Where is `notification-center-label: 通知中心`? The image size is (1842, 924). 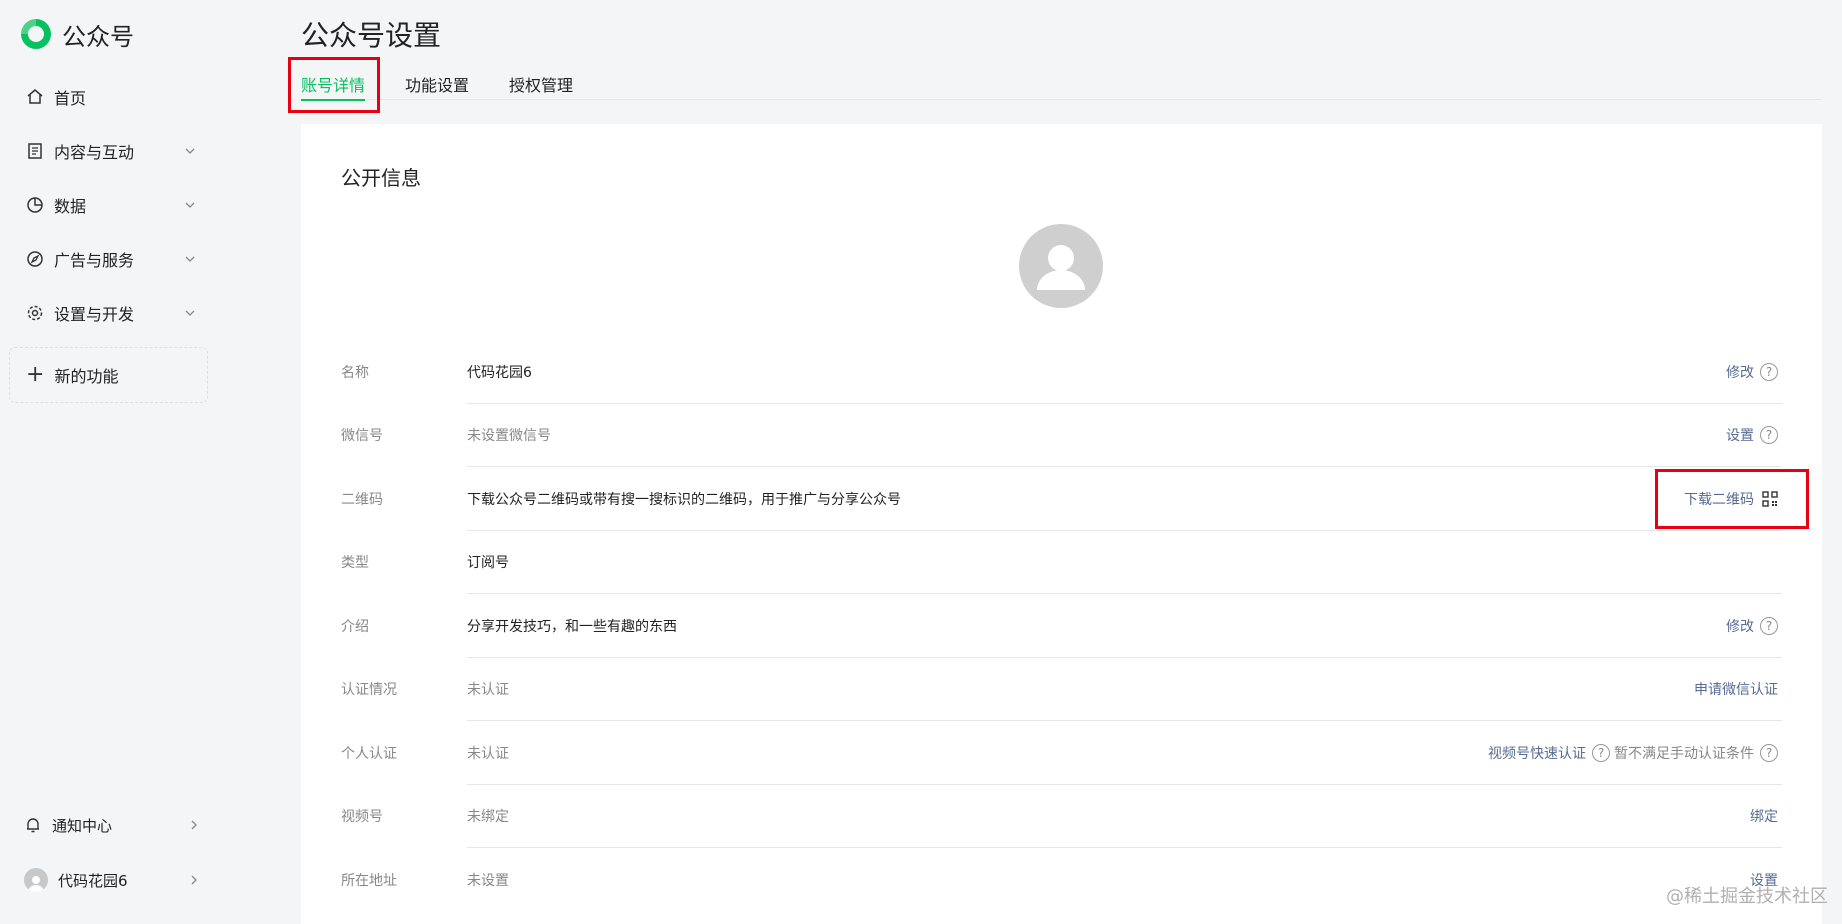
notification-center-label: 通知中心 is located at coordinates (120, 825).